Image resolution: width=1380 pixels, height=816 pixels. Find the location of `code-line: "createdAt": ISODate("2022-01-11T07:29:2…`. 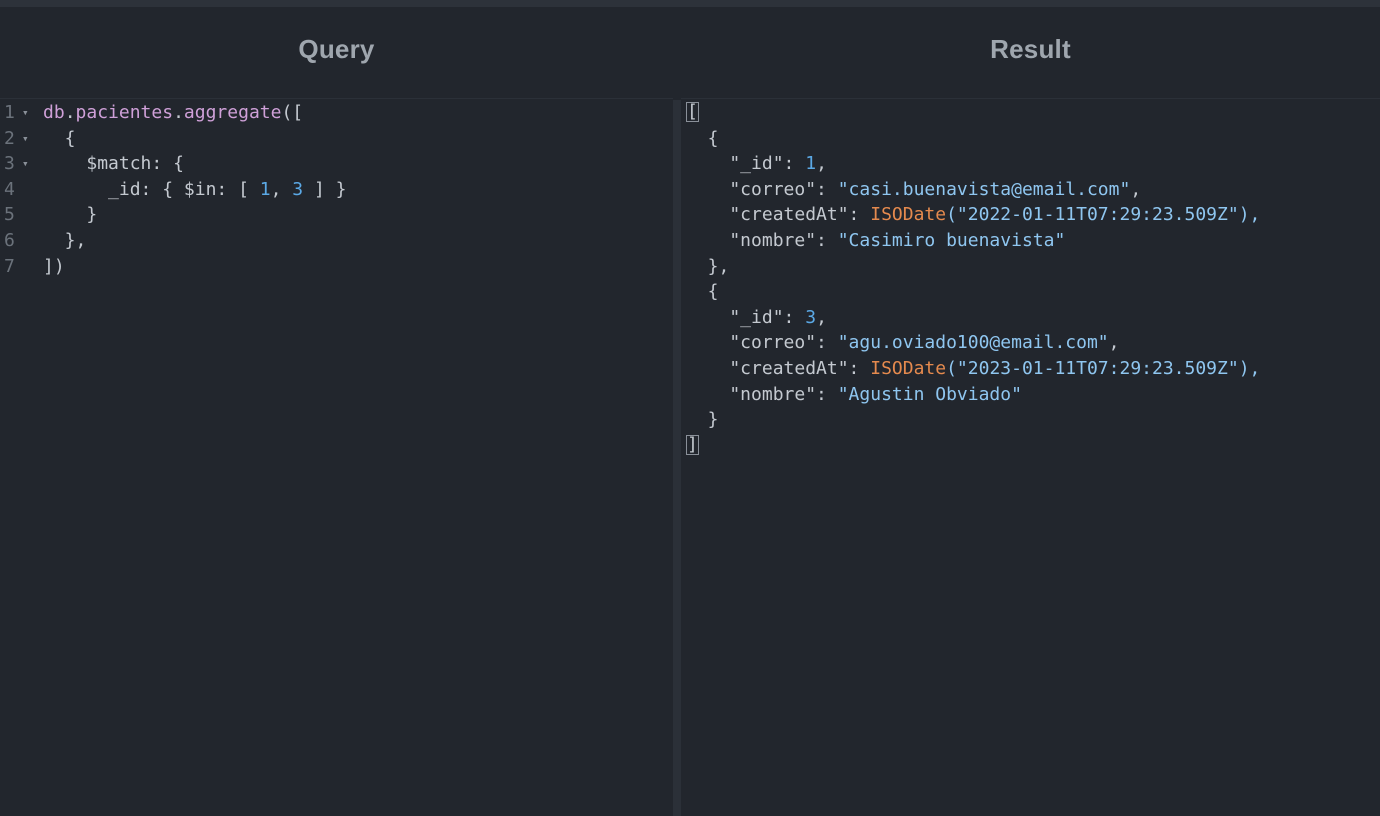

code-line: "createdAt": ISODate("2022-01-11T07:29:2… is located at coordinates (973, 215).